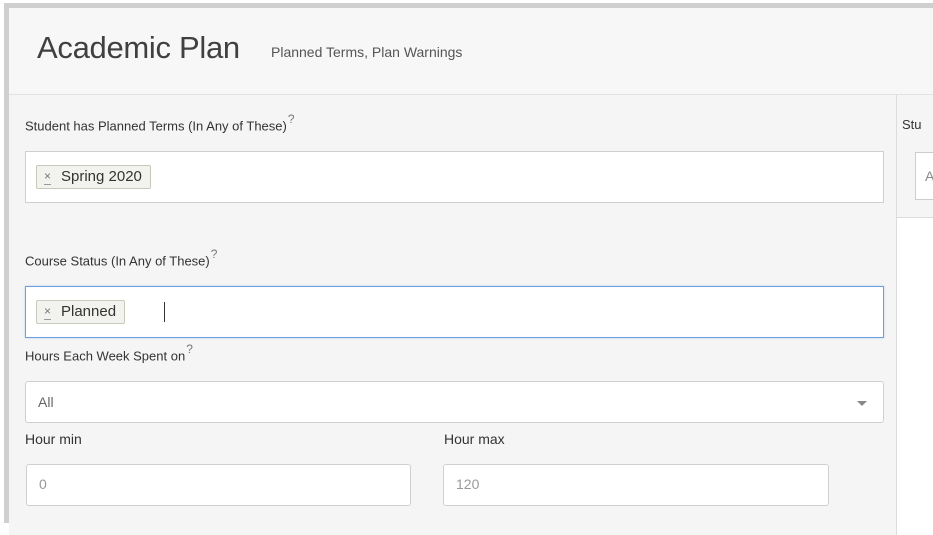 The width and height of the screenshot is (933, 535). Describe the element at coordinates (468, 484) in the screenshot. I see `hour-max-placeholder: 120` at that location.